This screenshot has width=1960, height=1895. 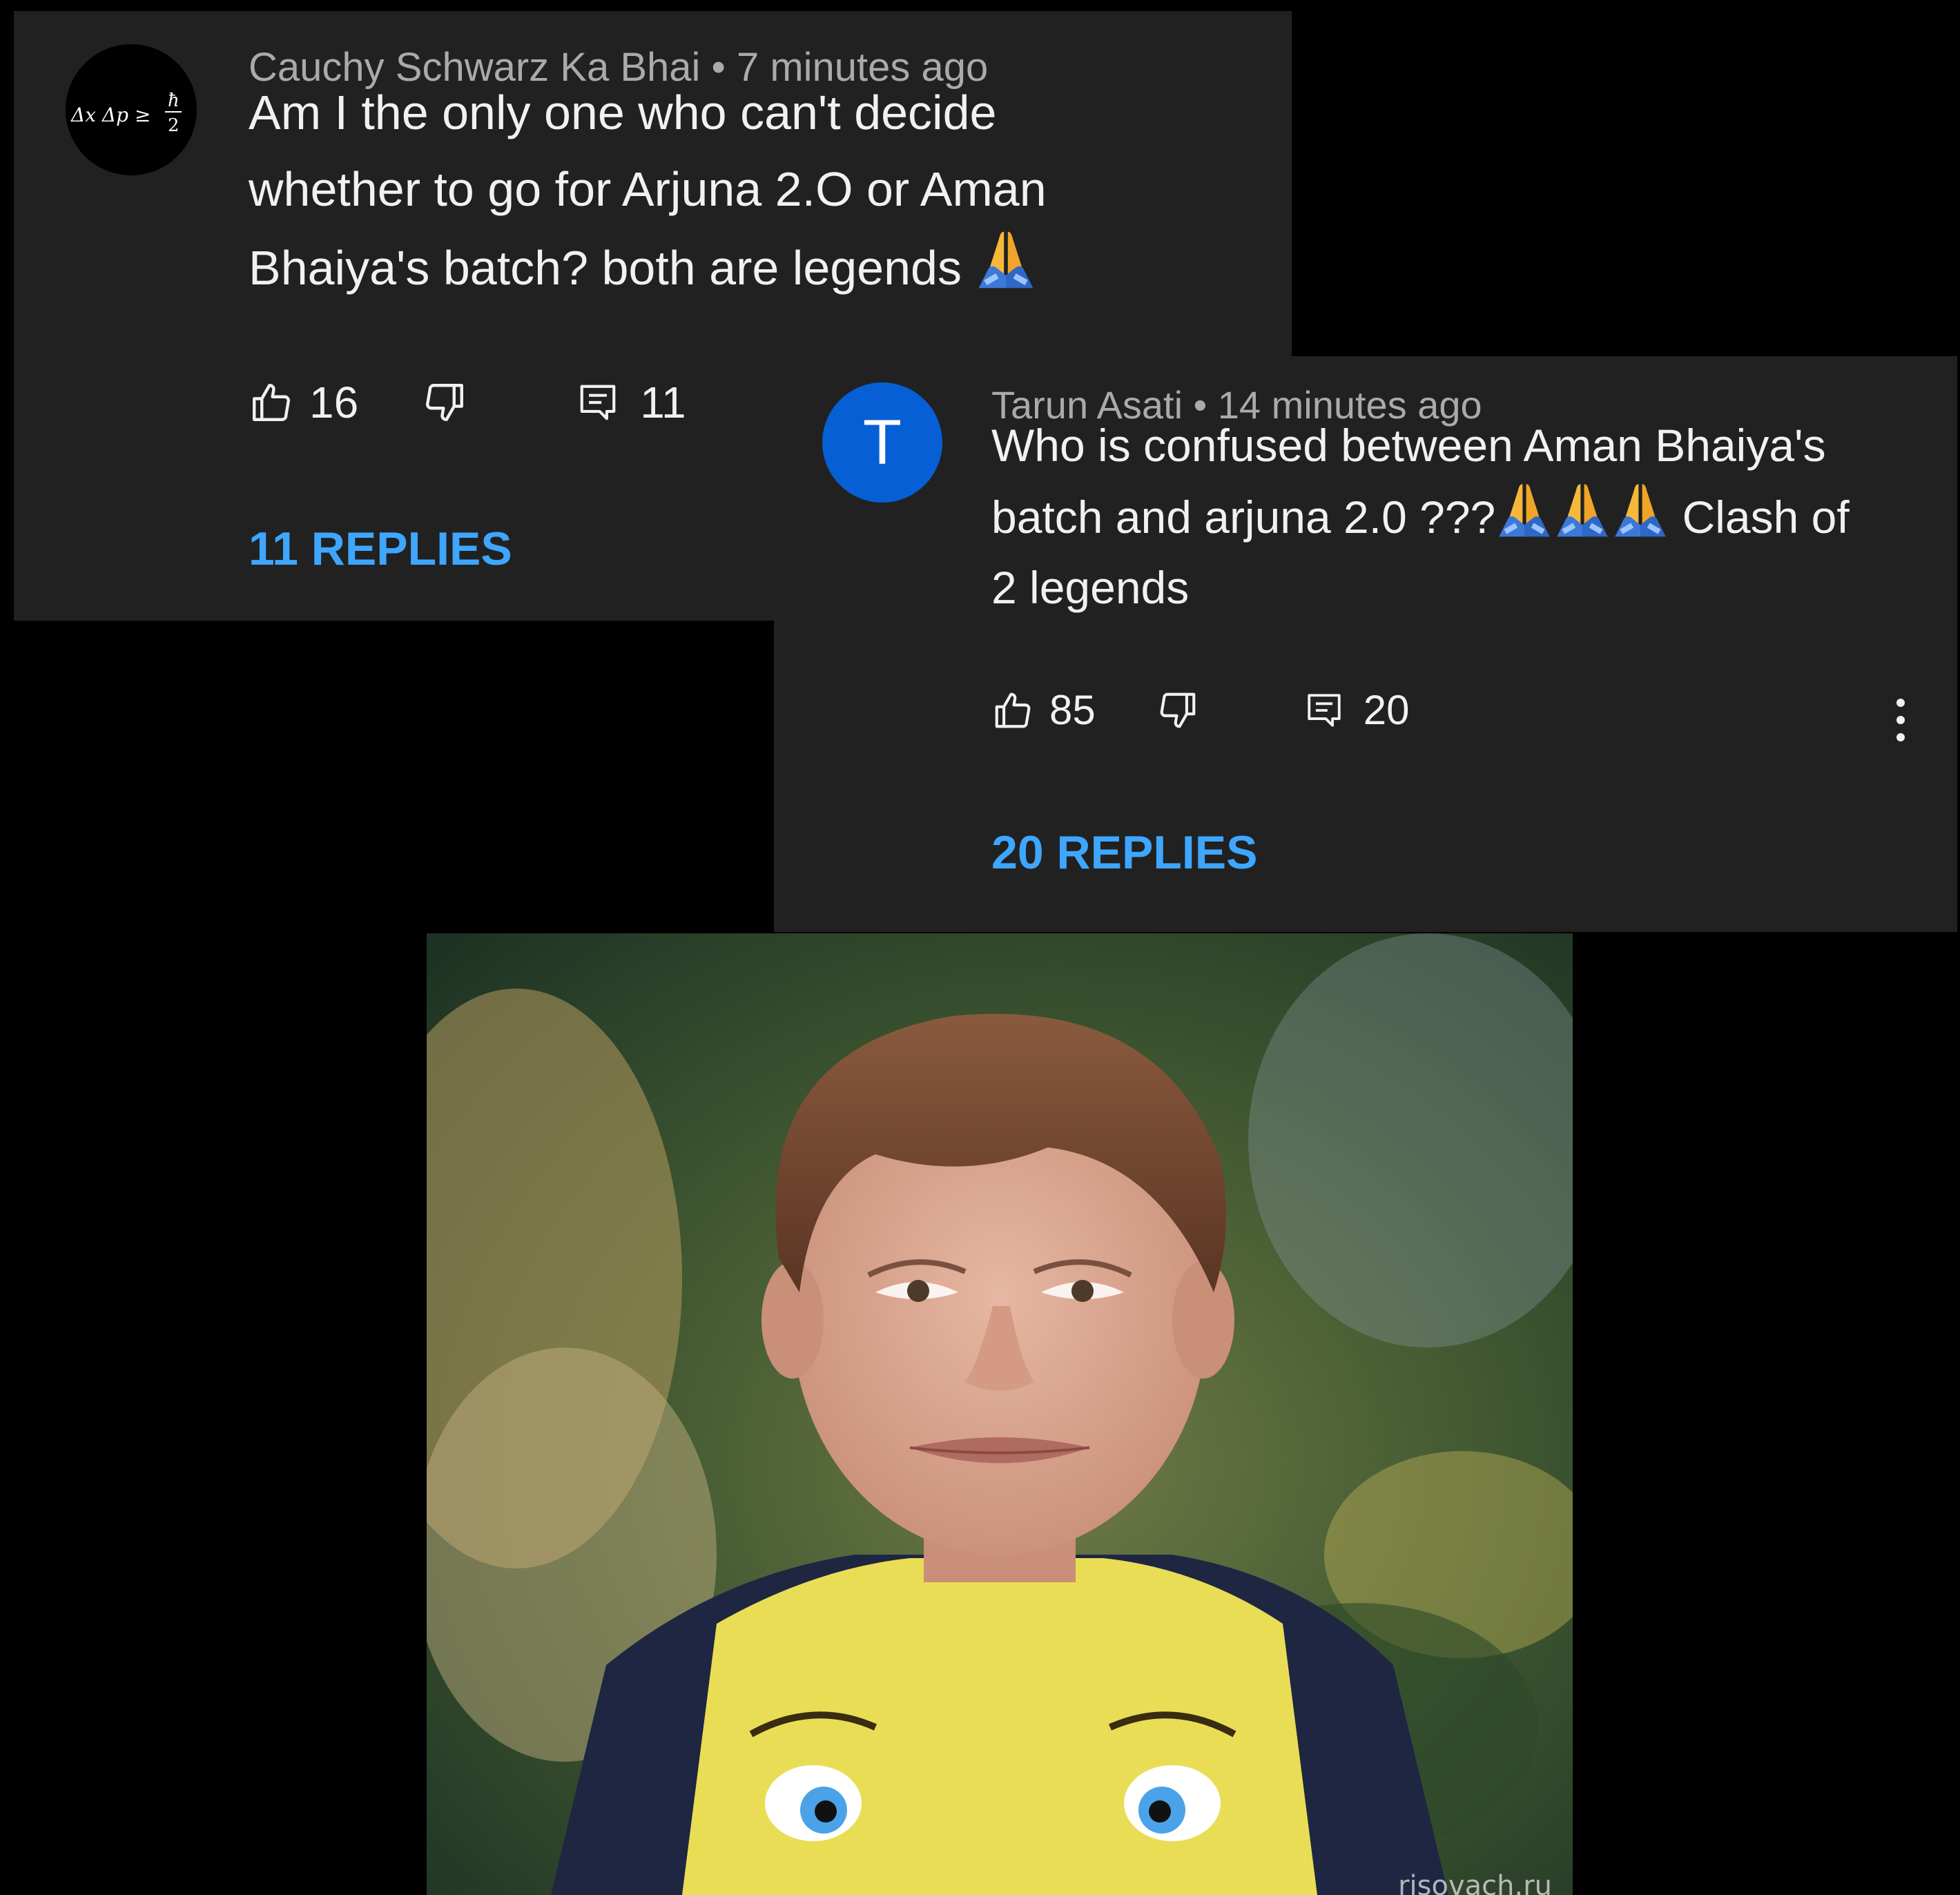 I want to click on reply-count: 11, so click(x=663, y=403).